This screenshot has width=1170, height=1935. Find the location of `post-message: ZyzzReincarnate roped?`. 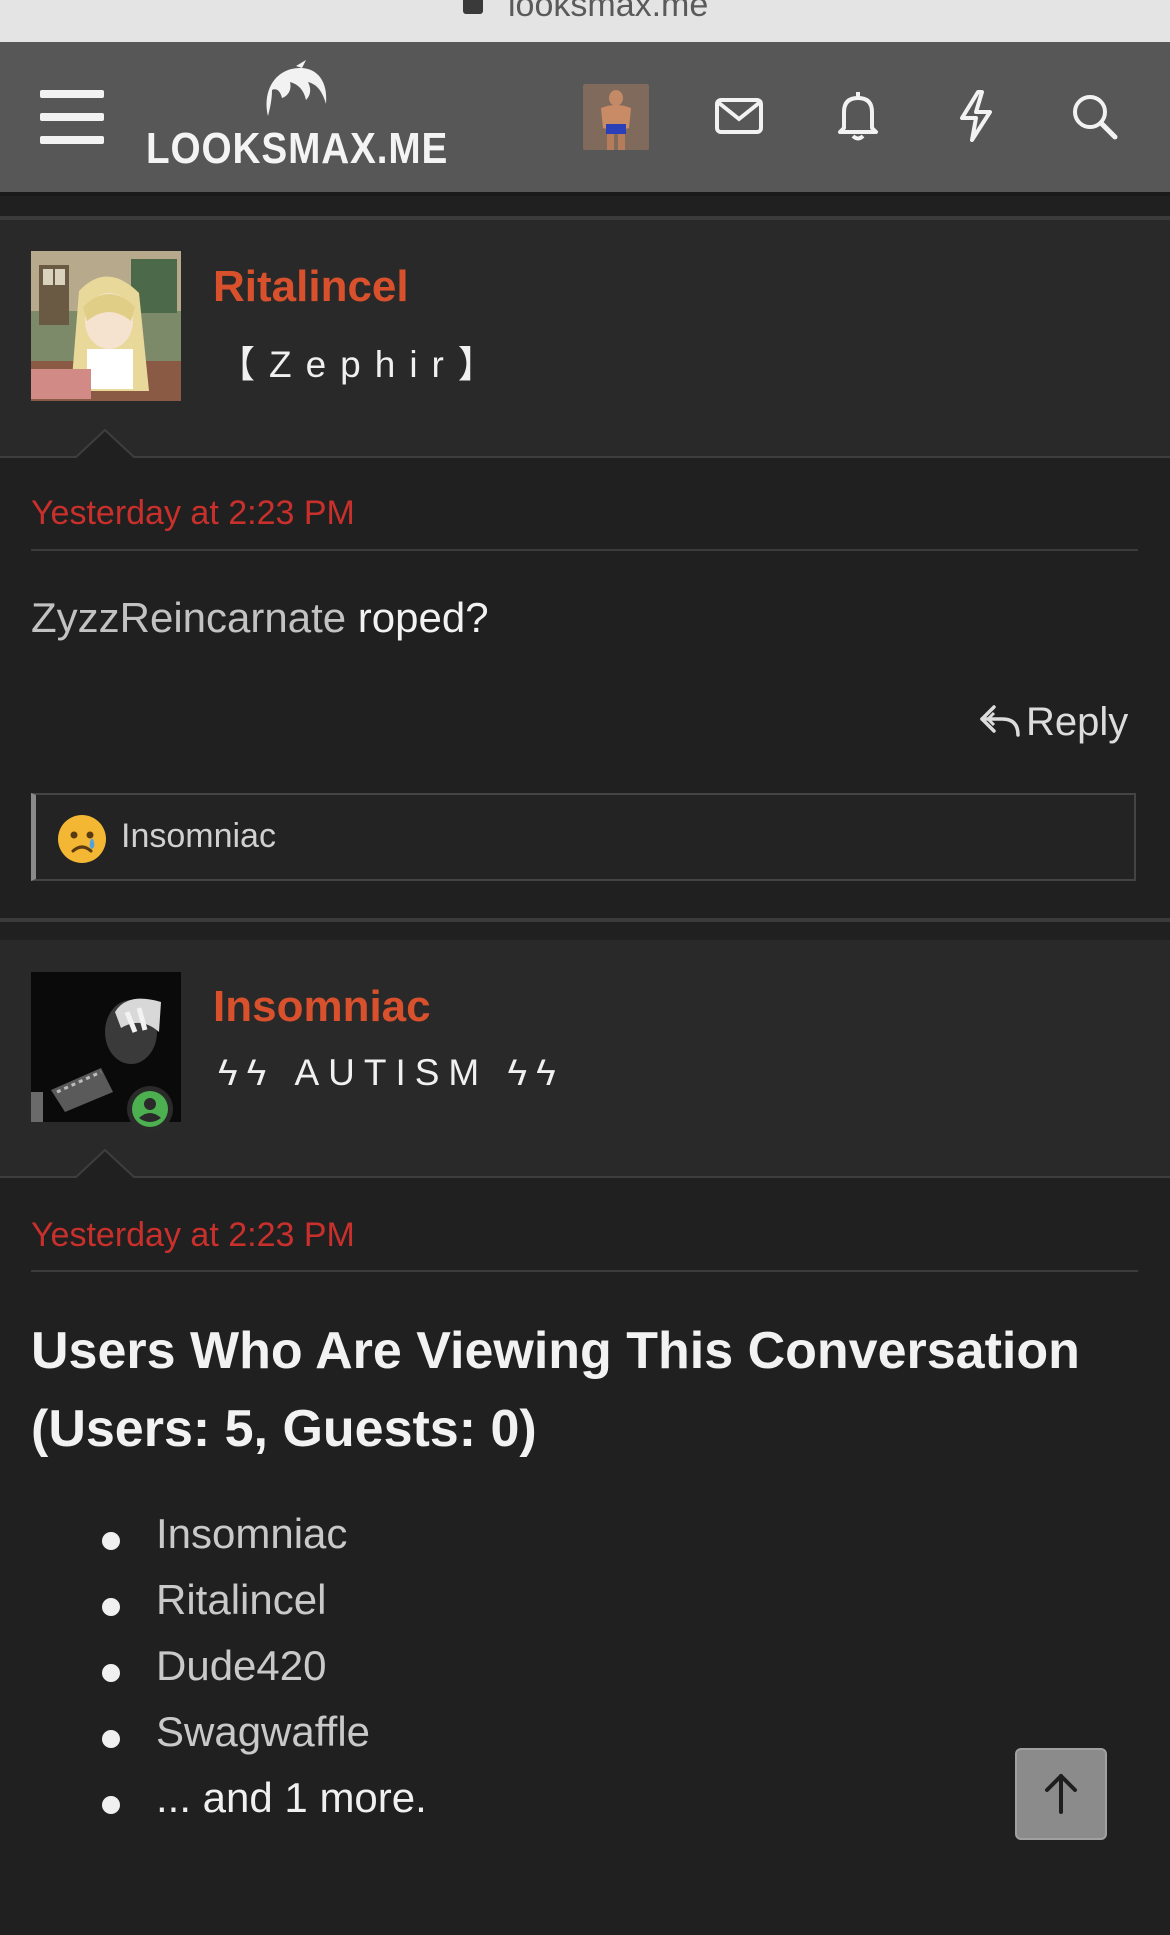

post-message: ZyzzReincarnate roped? is located at coordinates (260, 618).